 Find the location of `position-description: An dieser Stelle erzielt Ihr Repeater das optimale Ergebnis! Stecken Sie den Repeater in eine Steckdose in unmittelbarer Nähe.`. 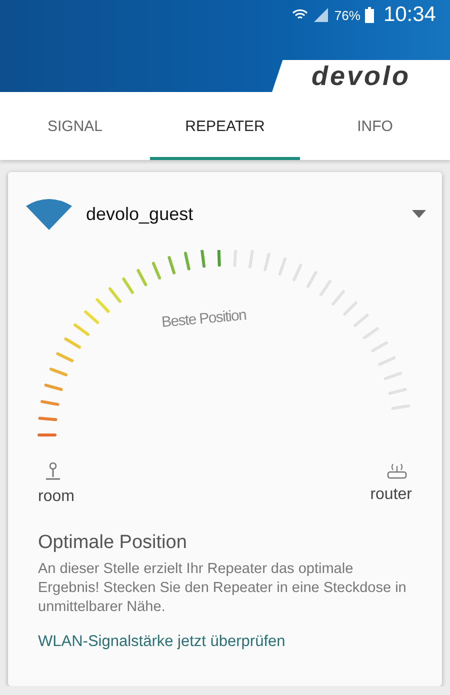

position-description: An dieser Stelle erzielt Ihr Repeater das optimale Ergebnis! Stecken Sie den Repeater in eine Steckdose in unmittelbarer Nähe. is located at coordinates (223, 588).